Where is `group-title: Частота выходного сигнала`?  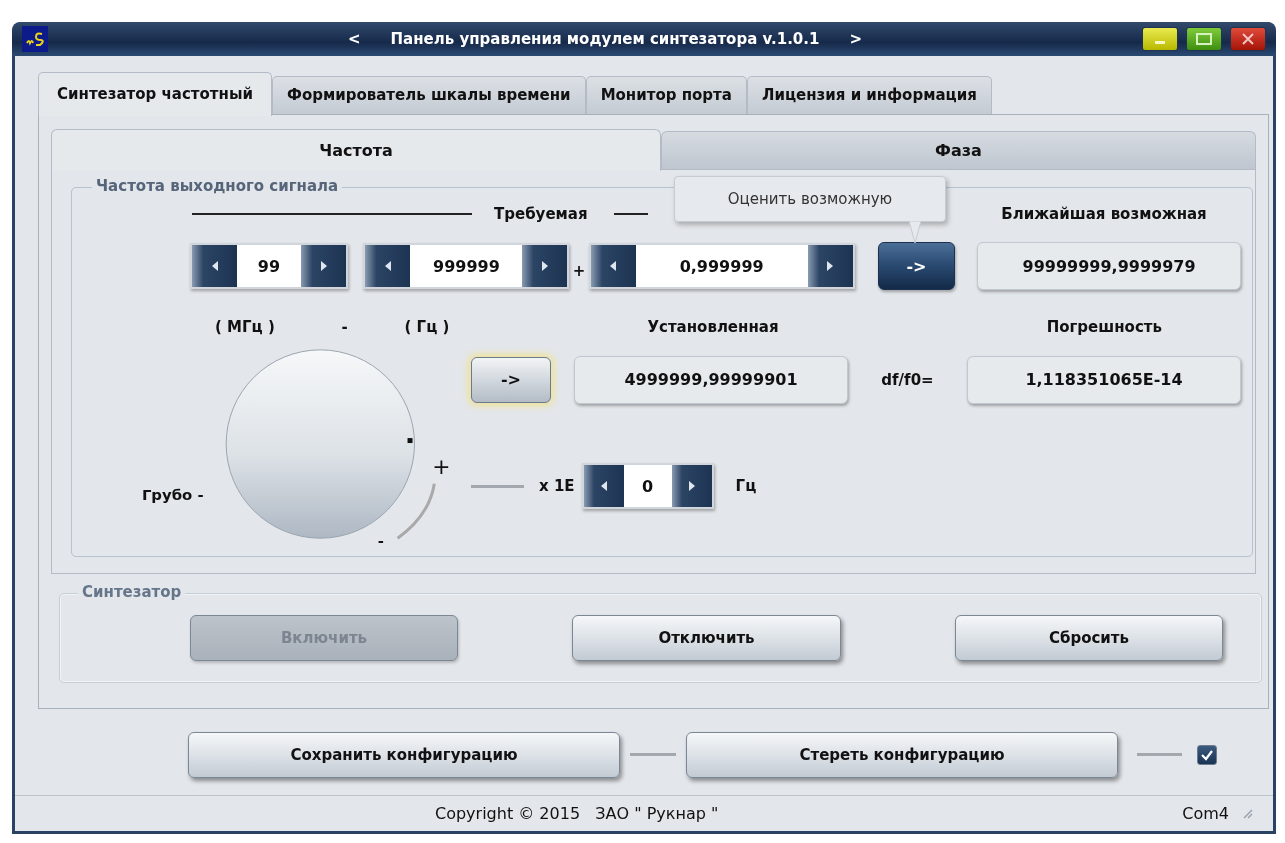
group-title: Частота выходного сигнала is located at coordinates (217, 185).